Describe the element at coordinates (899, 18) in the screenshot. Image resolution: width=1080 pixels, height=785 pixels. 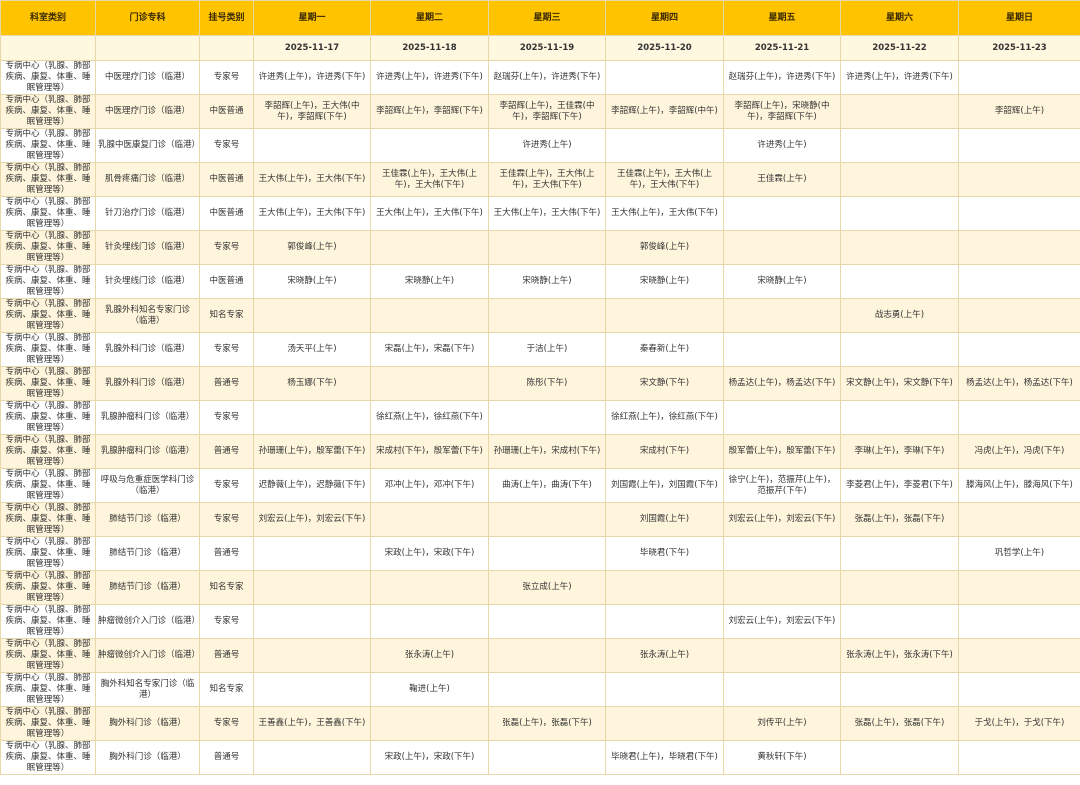
I see `column-header: 星期六` at that location.